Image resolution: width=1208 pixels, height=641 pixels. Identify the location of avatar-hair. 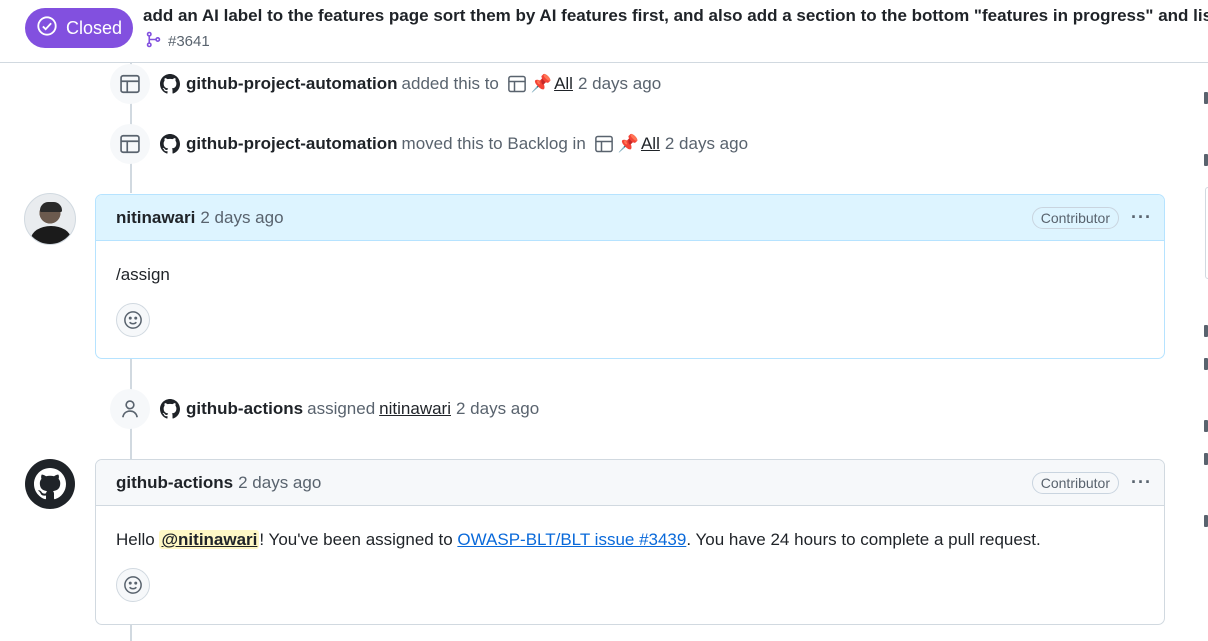
(51, 207).